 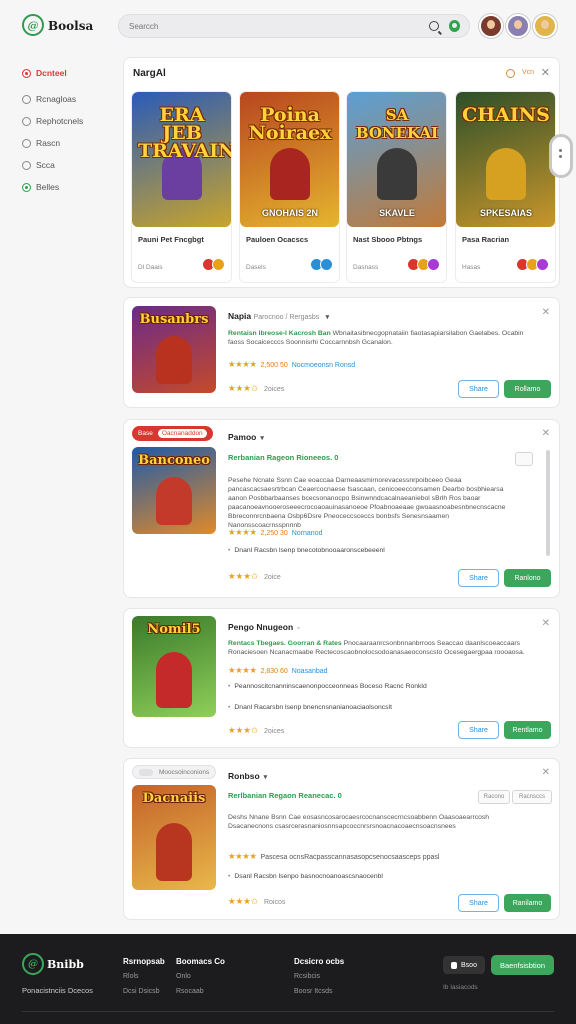 What do you see at coordinates (524, 459) in the screenshot?
I see `option-checkbox` at bounding box center [524, 459].